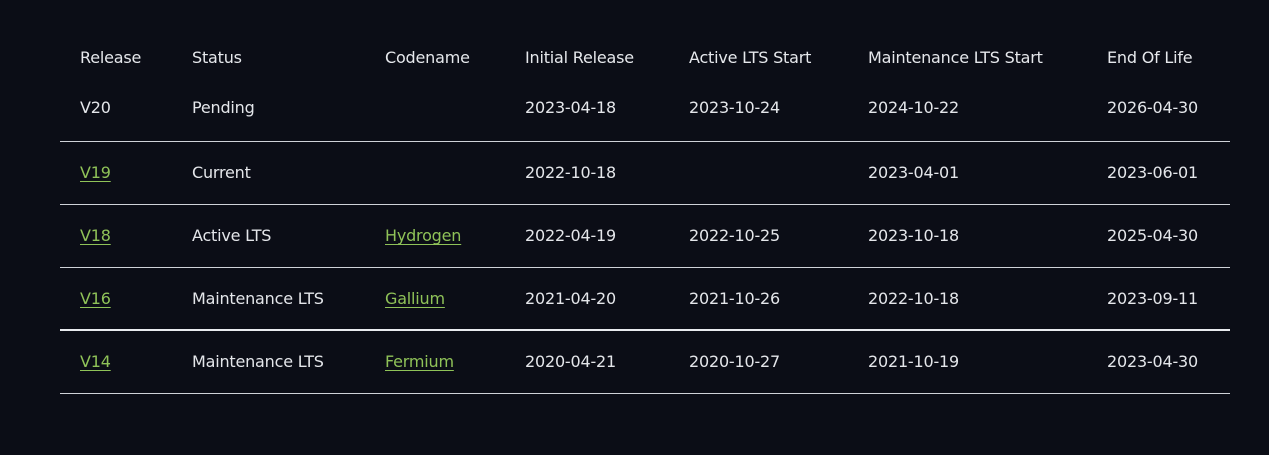  Describe the element at coordinates (570, 362) in the screenshot. I see `initial-release-cell: 2020-04-21` at that location.